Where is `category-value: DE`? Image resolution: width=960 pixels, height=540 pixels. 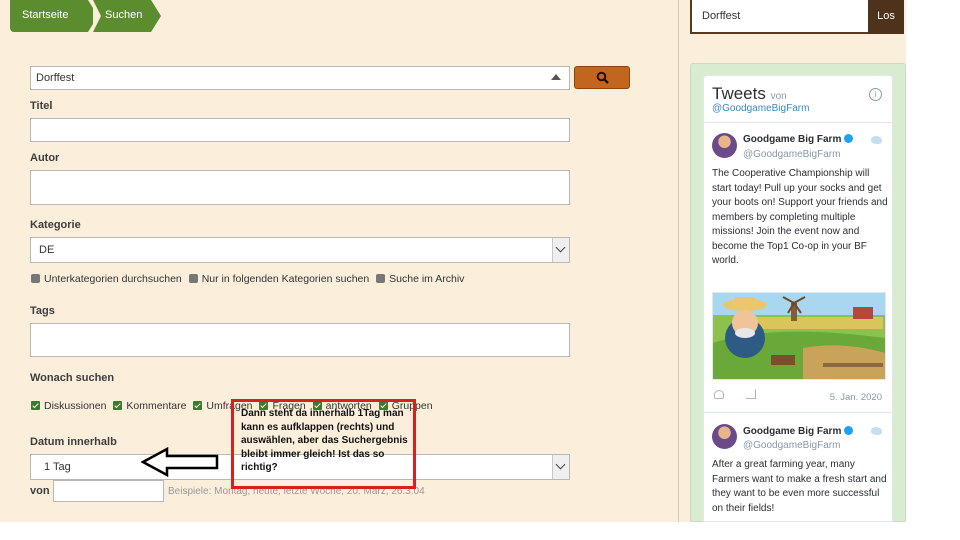
category-value: DE is located at coordinates (47, 250).